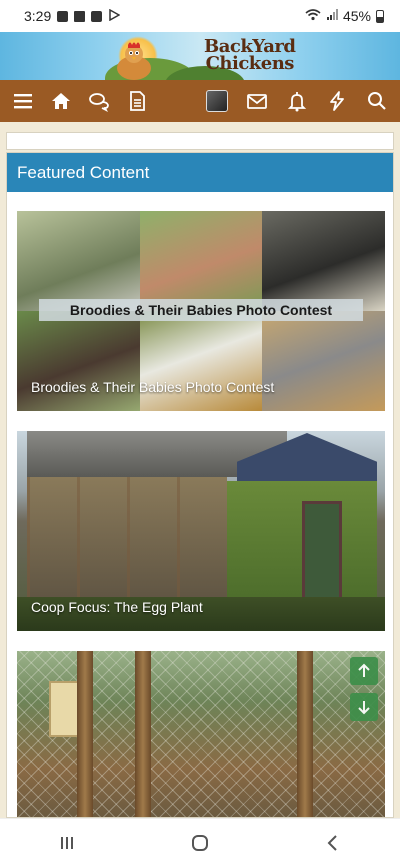 This screenshot has height=866, width=400. I want to click on signal-icon, so click(332, 16).